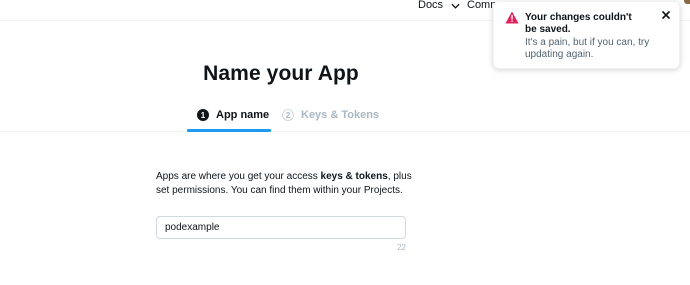 The height and width of the screenshot is (285, 690). Describe the element at coordinates (281, 227) in the screenshot. I see `app-name-input` at that location.